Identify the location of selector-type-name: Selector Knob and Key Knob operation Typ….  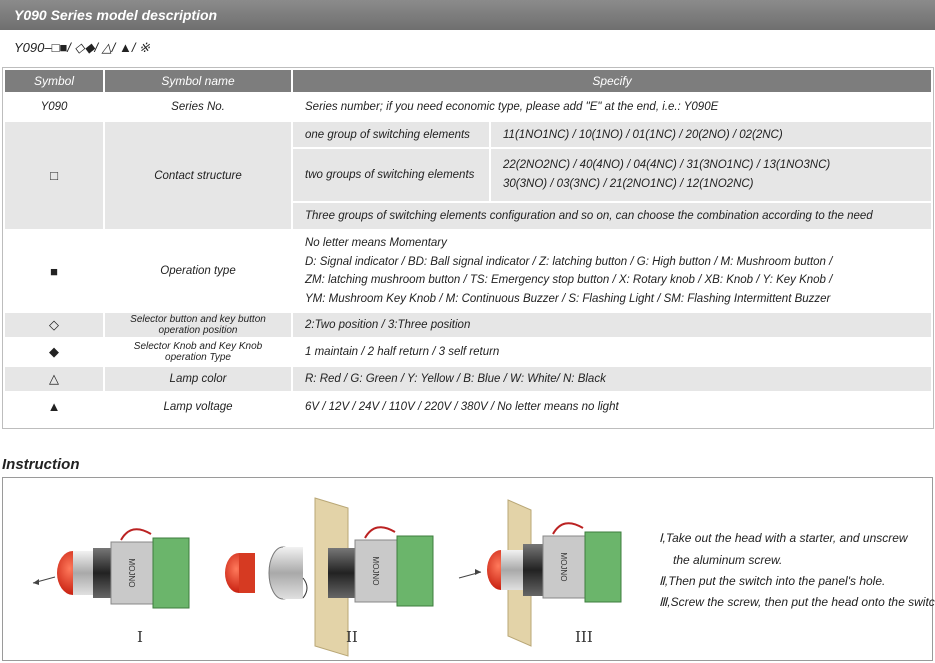
(198, 352).